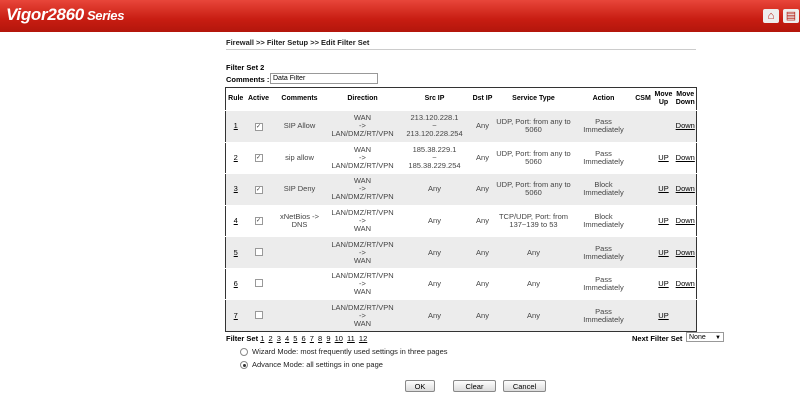 This screenshot has height=413, width=800. What do you see at coordinates (685, 98) in the screenshot?
I see `header-move-down: Move Down` at bounding box center [685, 98].